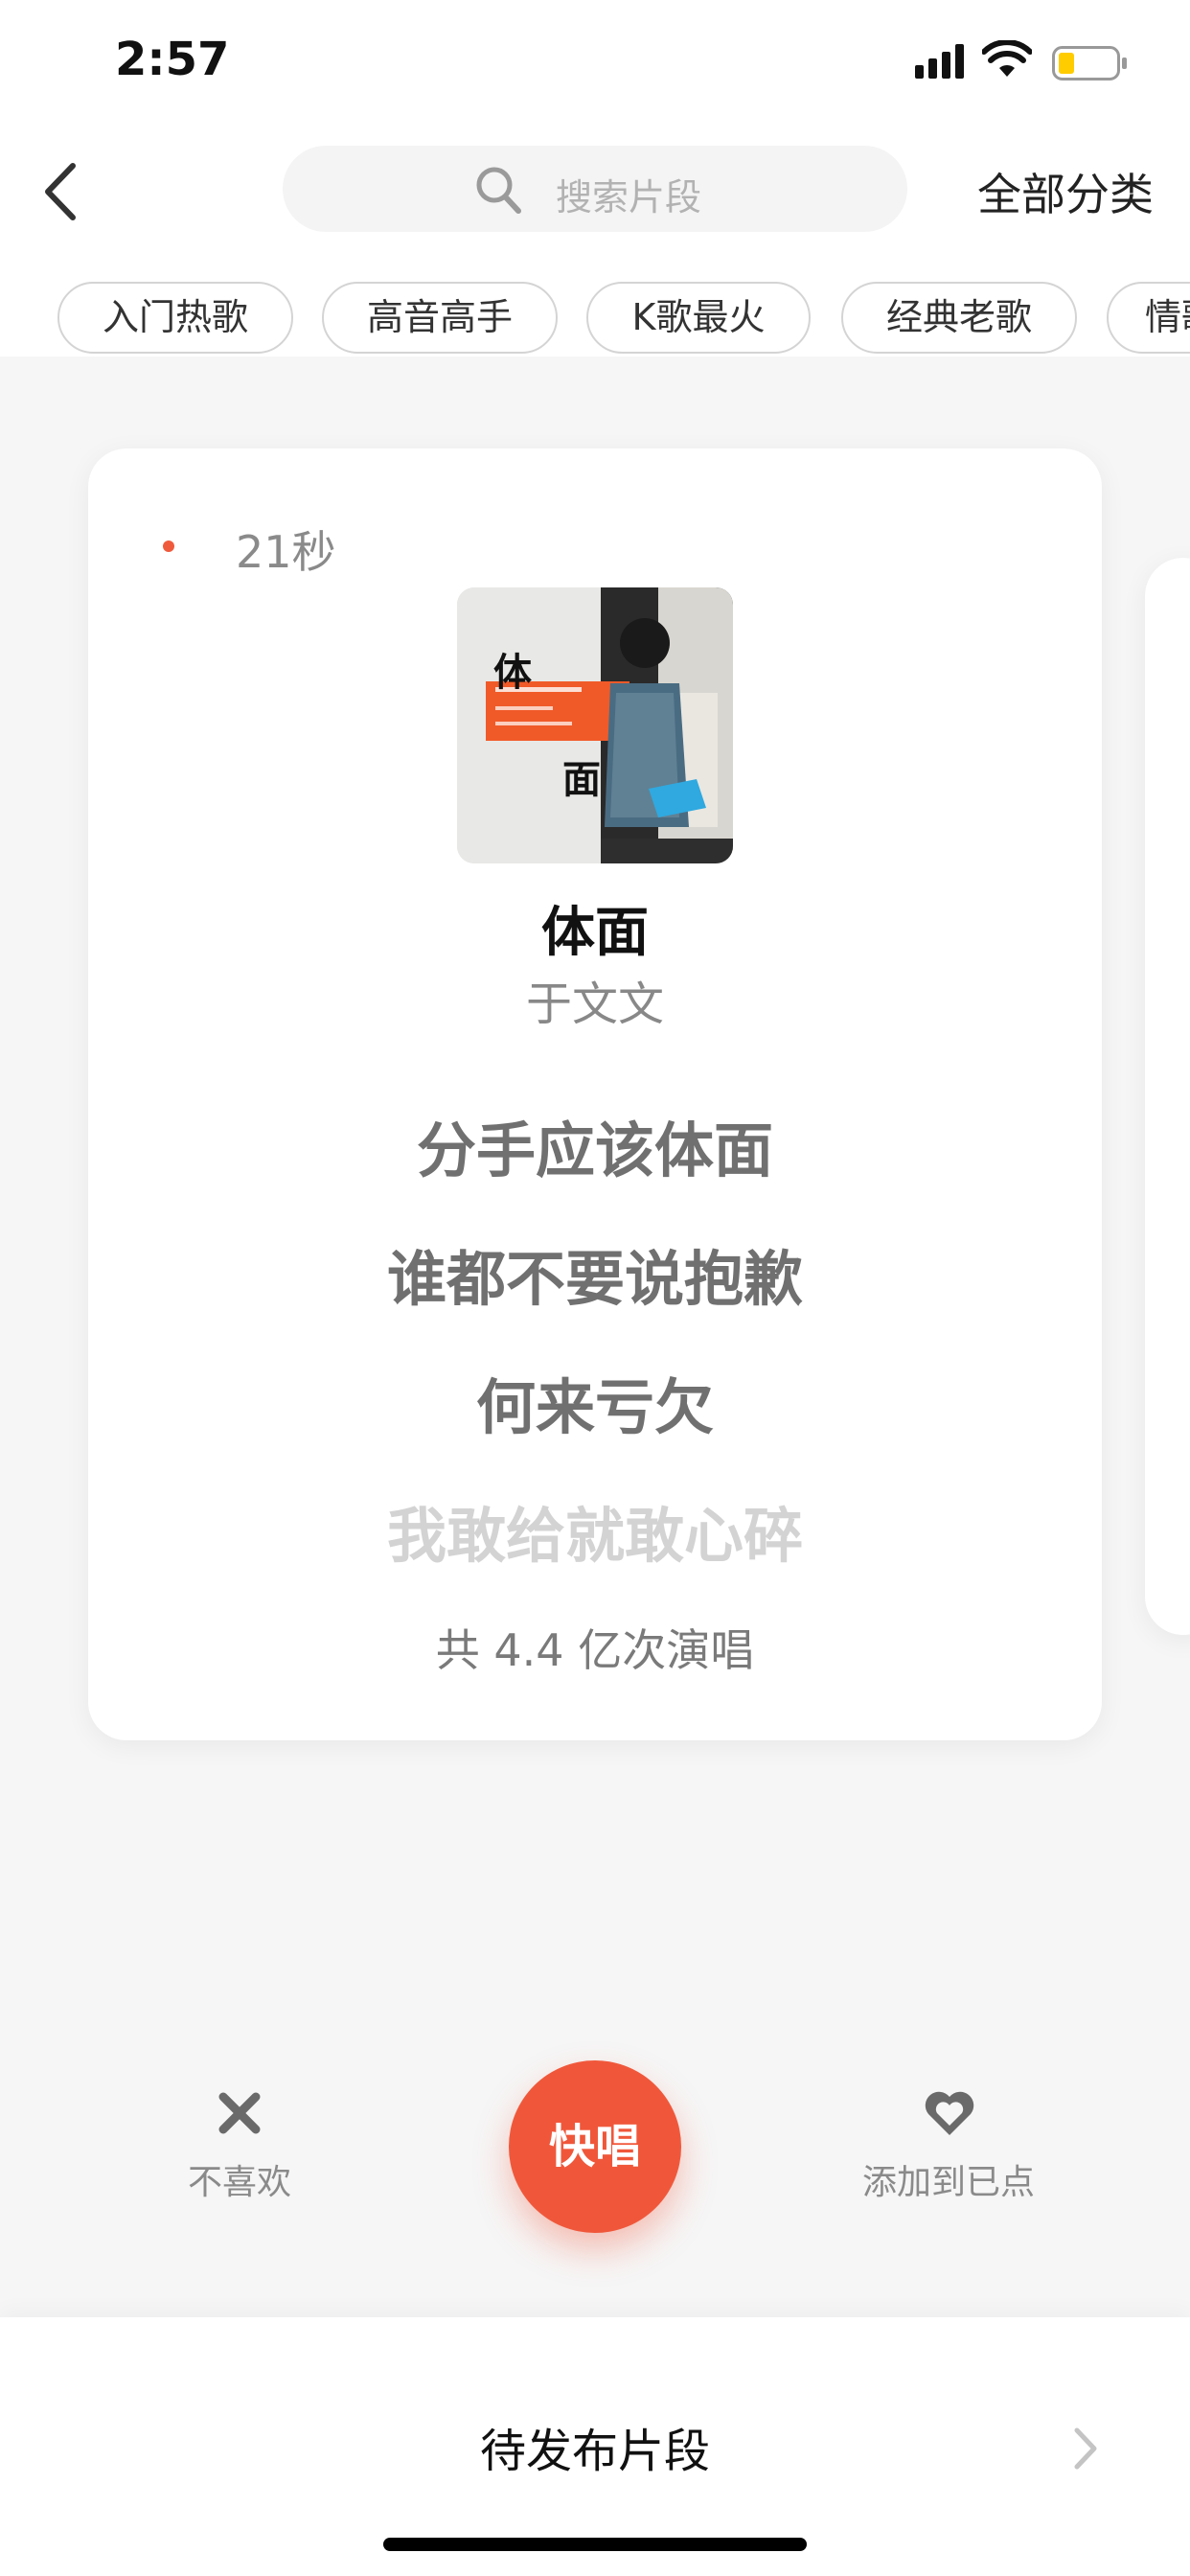  I want to click on all-categories-button: 全部分类, so click(1066, 191).